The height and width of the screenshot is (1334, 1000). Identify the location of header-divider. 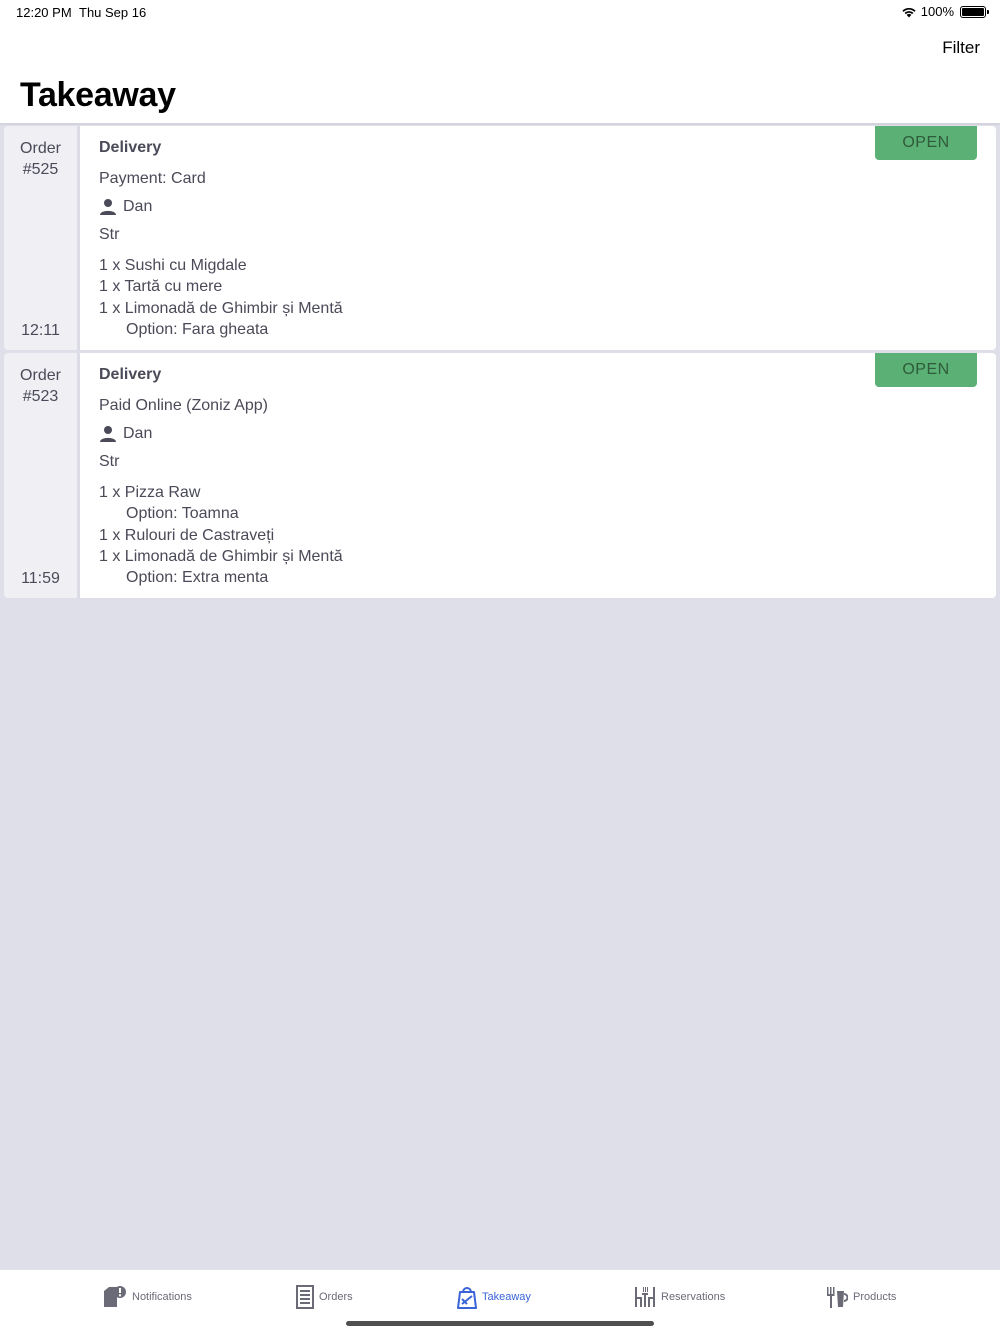
(500, 124).